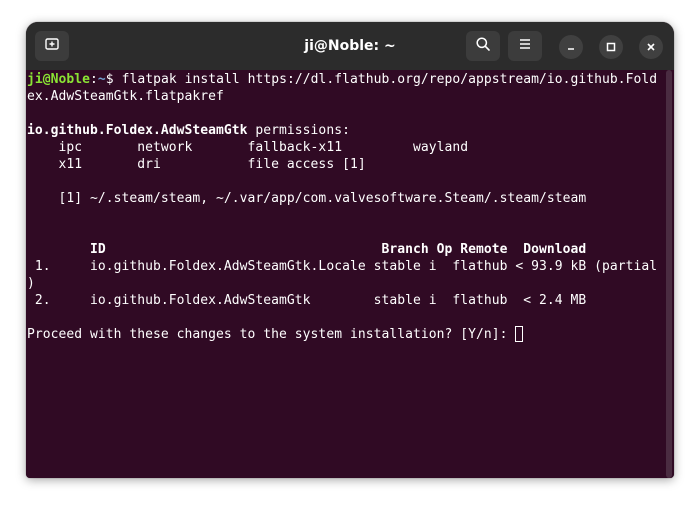 The width and height of the screenshot is (700, 505). What do you see at coordinates (307, 249) in the screenshot?
I see `table-header: ID Branch Op Remote Download` at bounding box center [307, 249].